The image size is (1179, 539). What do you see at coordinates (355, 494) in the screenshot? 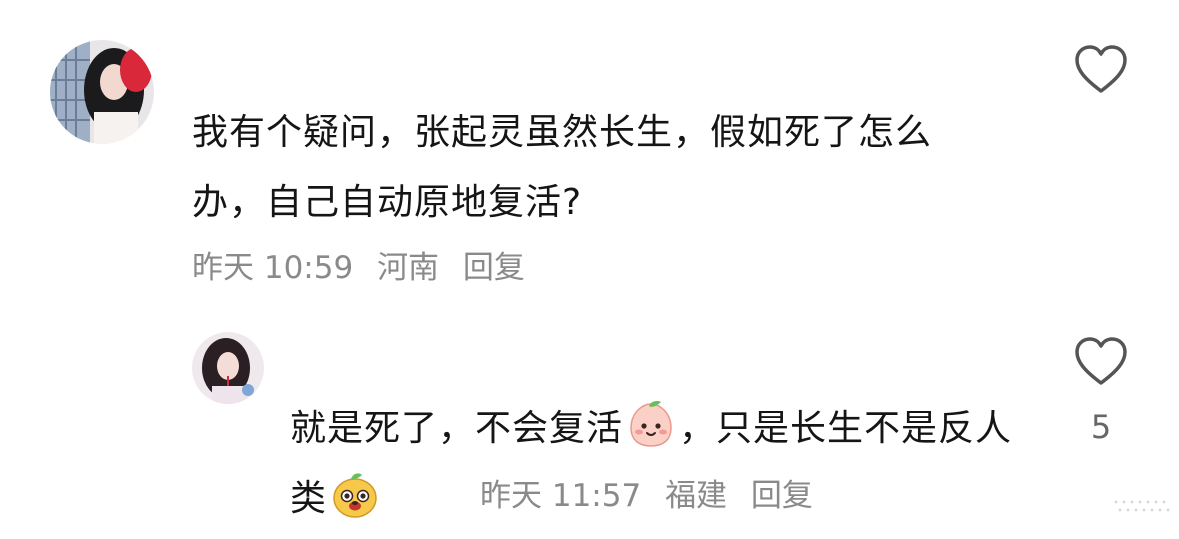
I see `dog-face-emoji` at bounding box center [355, 494].